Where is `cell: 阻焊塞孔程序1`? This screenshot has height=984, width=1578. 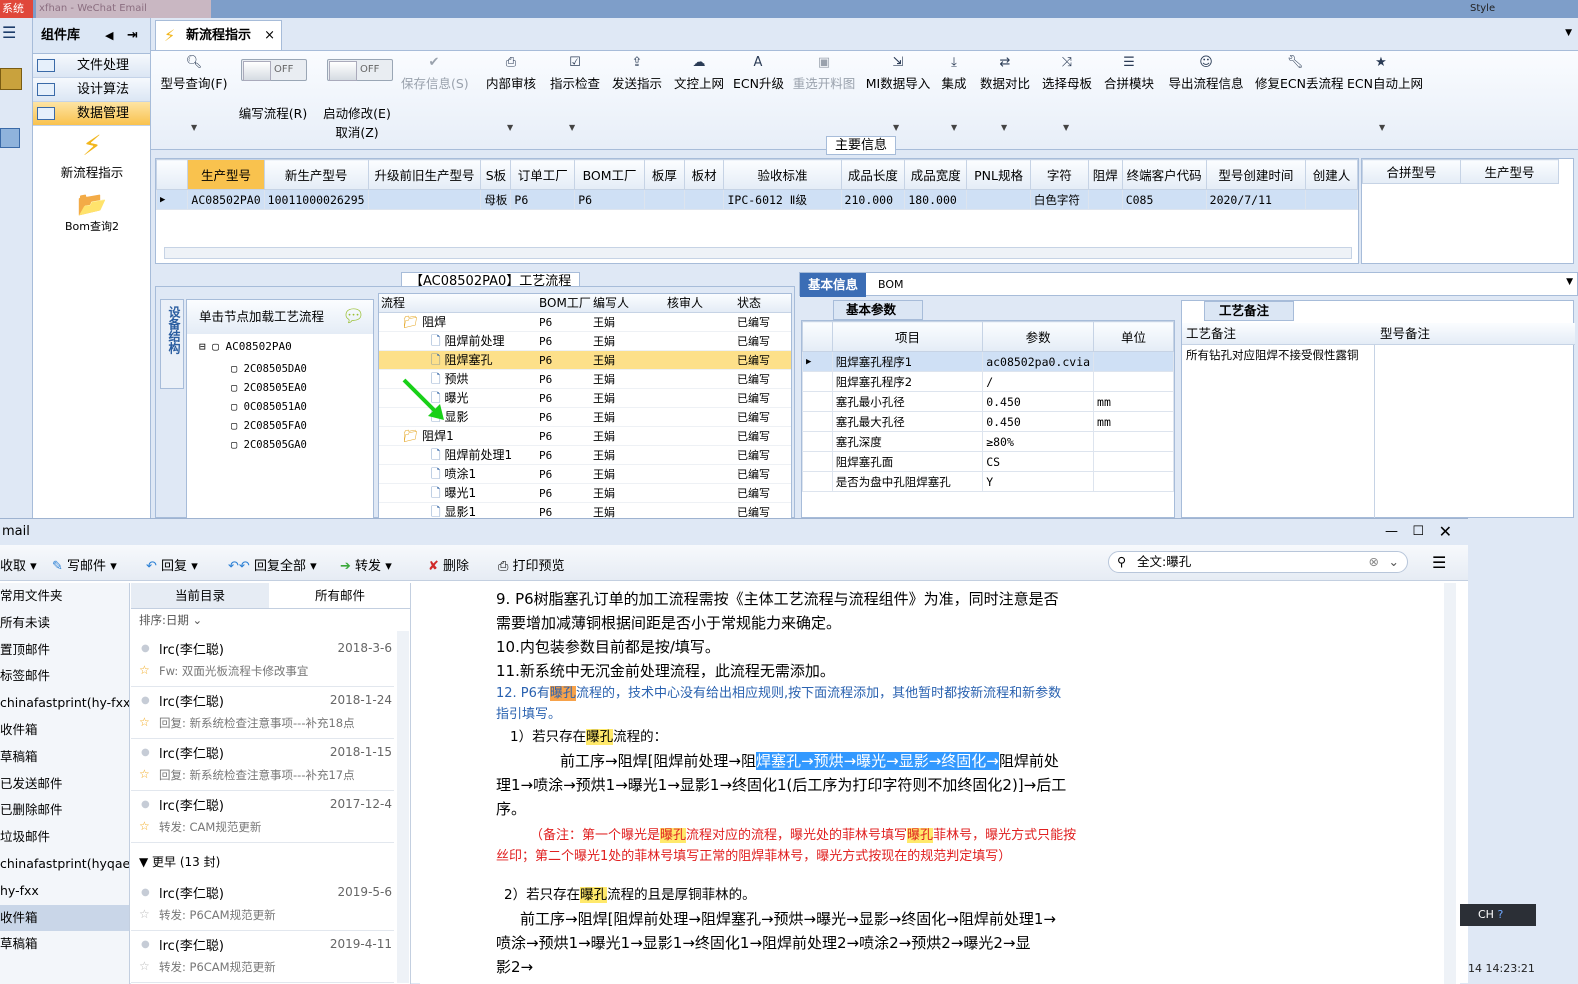 cell: 阻焊塞孔程序1 is located at coordinates (907, 361).